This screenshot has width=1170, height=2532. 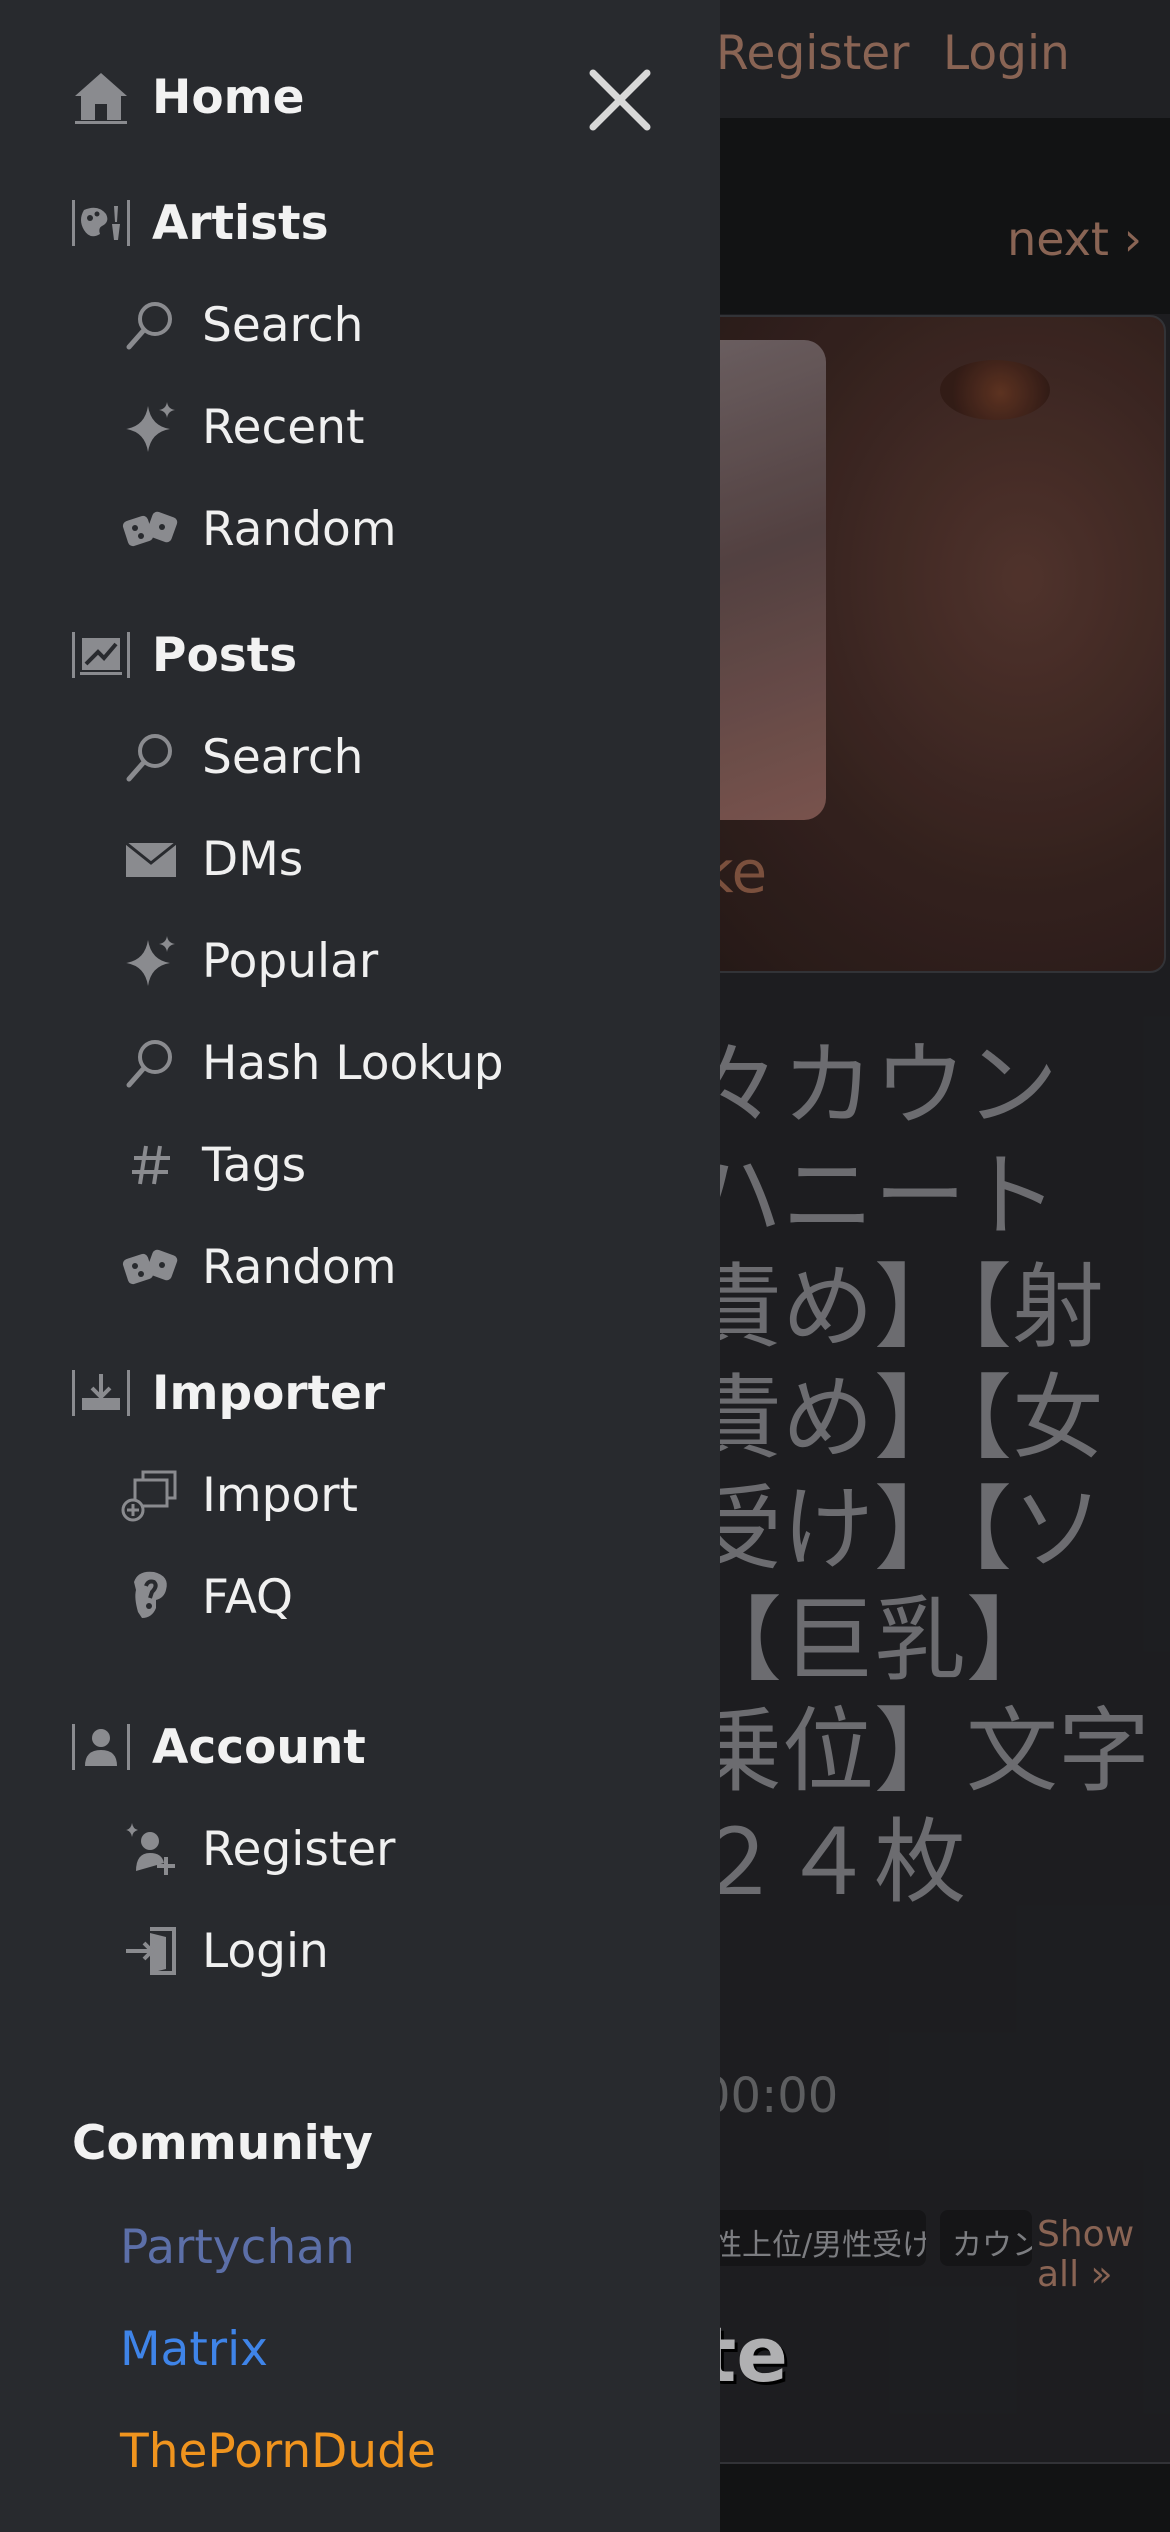 I want to click on section-posts-label: Posts, so click(x=225, y=655).